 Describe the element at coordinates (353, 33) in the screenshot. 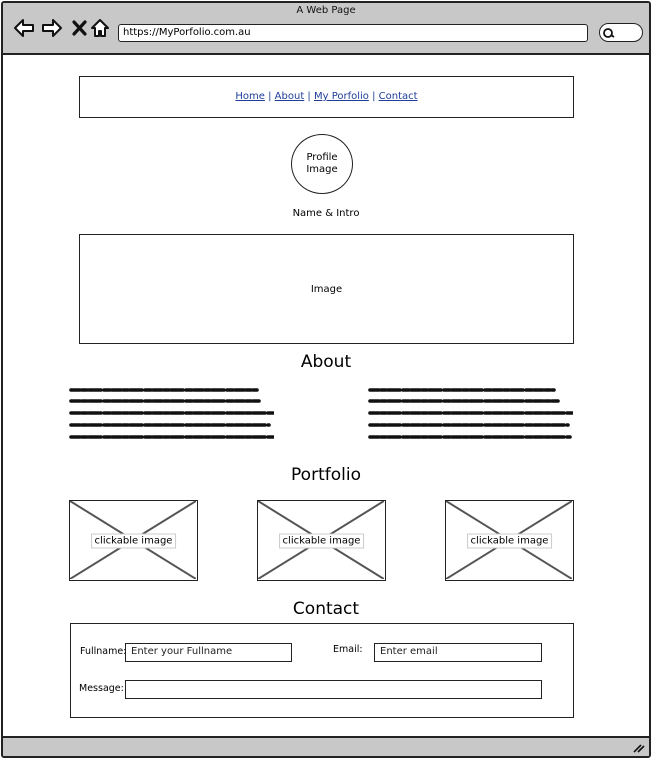

I see `url-bar: https://MyPorfolio.com.au` at that location.